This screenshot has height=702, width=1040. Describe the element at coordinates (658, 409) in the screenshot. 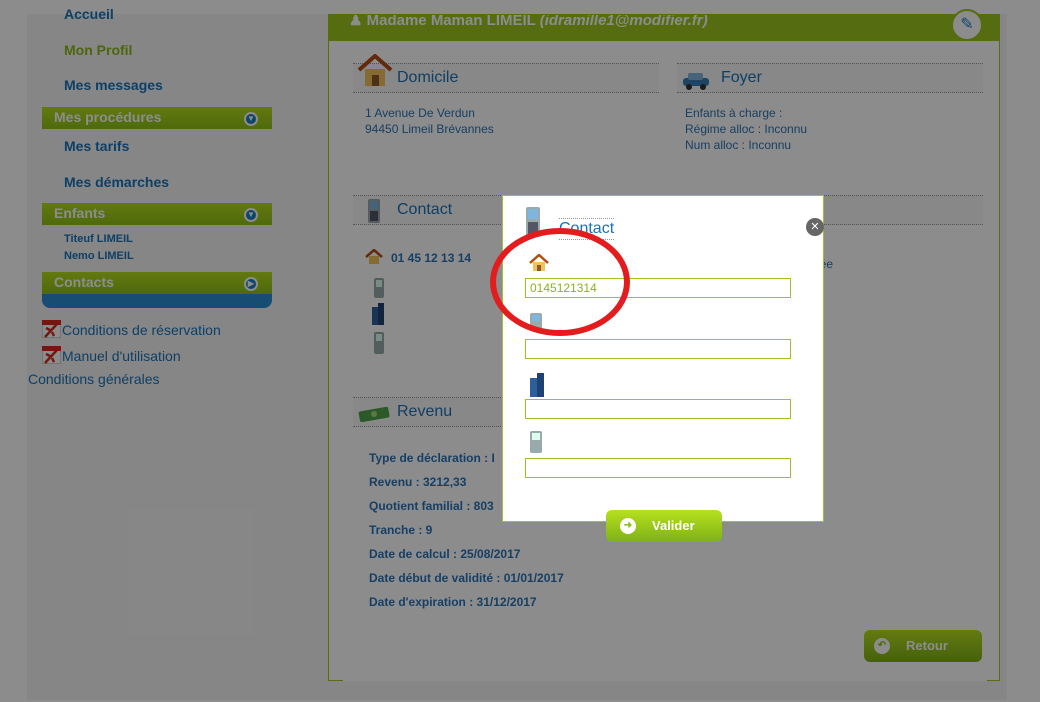

I see `work-phone-field` at that location.